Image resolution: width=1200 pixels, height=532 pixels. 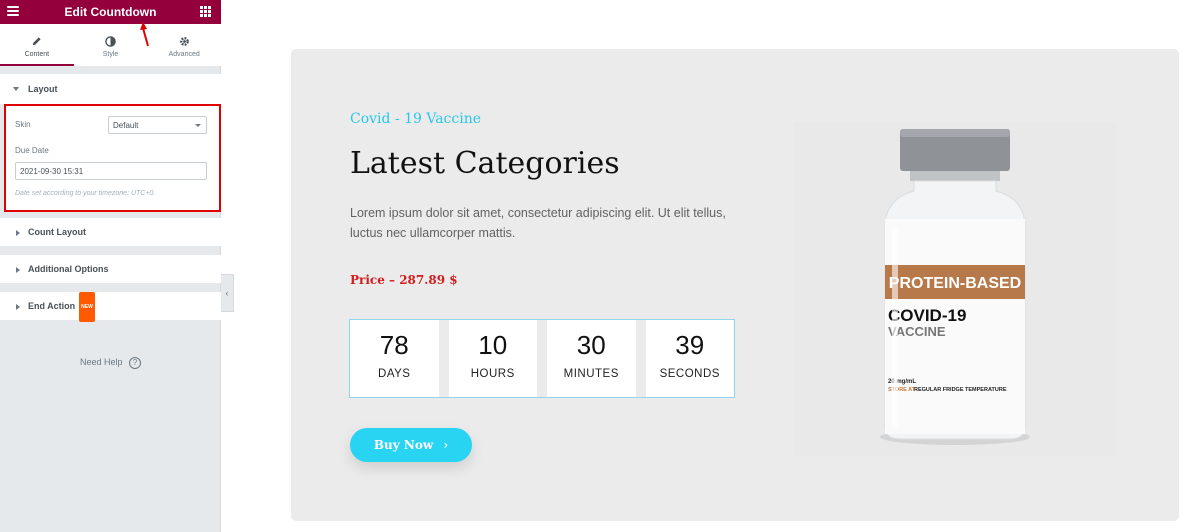 What do you see at coordinates (689, 374) in the screenshot?
I see `countdown-seconds-label: SECONDS` at bounding box center [689, 374].